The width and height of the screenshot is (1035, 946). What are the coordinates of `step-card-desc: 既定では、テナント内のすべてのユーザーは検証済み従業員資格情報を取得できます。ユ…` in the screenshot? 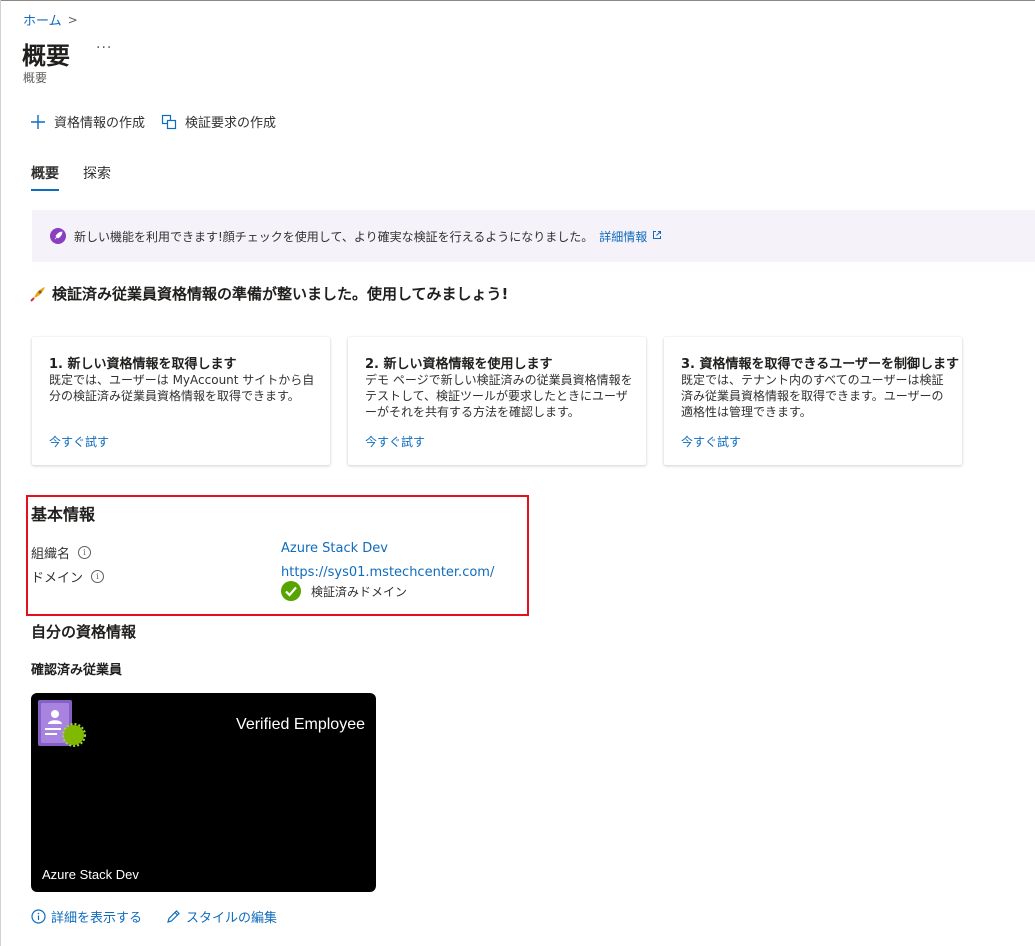 It's located at (812, 396).